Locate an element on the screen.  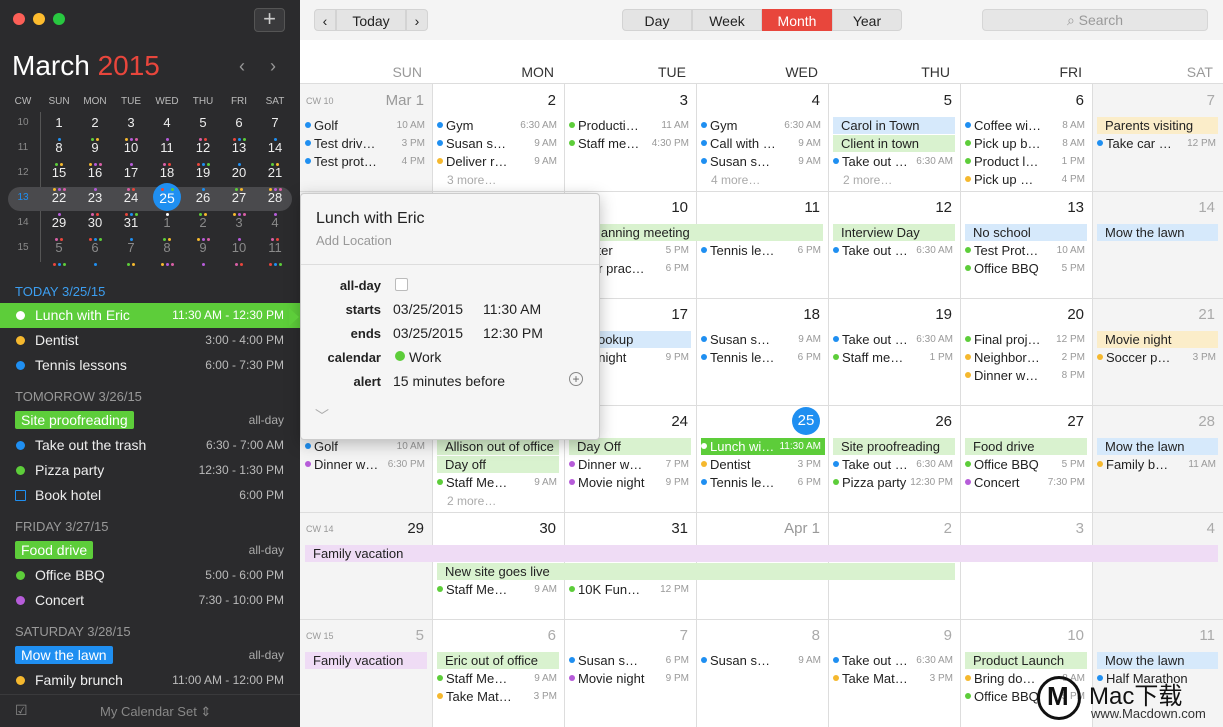
calendar-event: Staff mee… 4:30 PM is located at coordinates (631, 143).